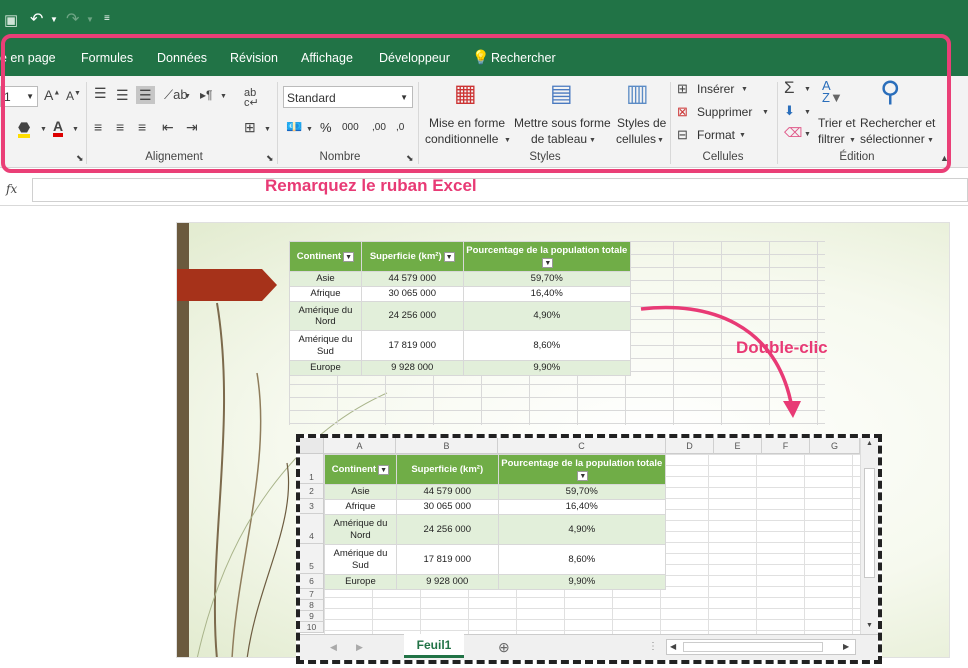 This screenshot has width=968, height=668. Describe the element at coordinates (90, 20) in the screenshot. I see `redo-dropdown-icon: ▼` at that location.